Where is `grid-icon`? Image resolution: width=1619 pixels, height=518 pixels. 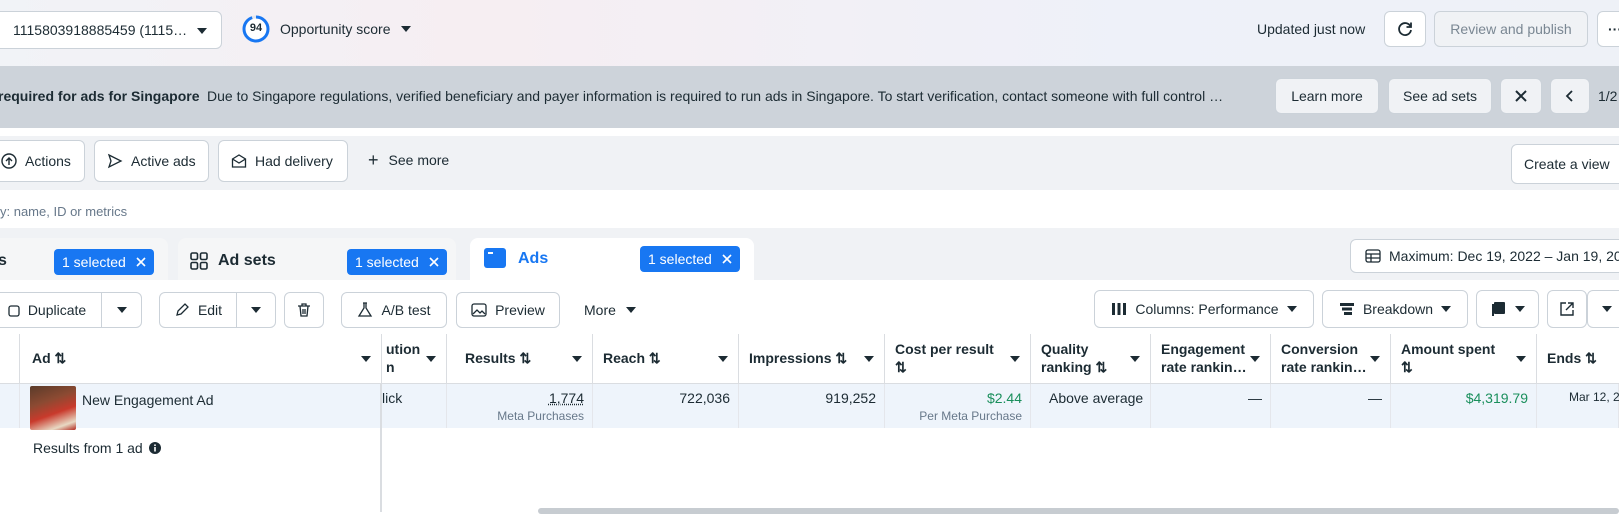 grid-icon is located at coordinates (199, 261).